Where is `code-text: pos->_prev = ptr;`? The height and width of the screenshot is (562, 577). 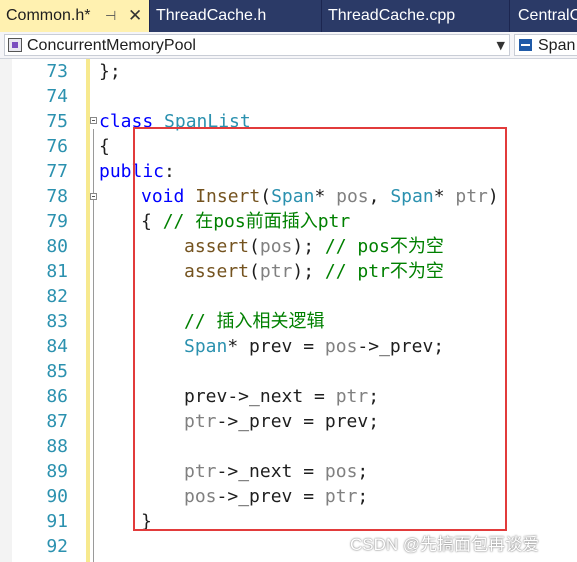
code-text: pos->_prev = ptr; is located at coordinates (276, 496).